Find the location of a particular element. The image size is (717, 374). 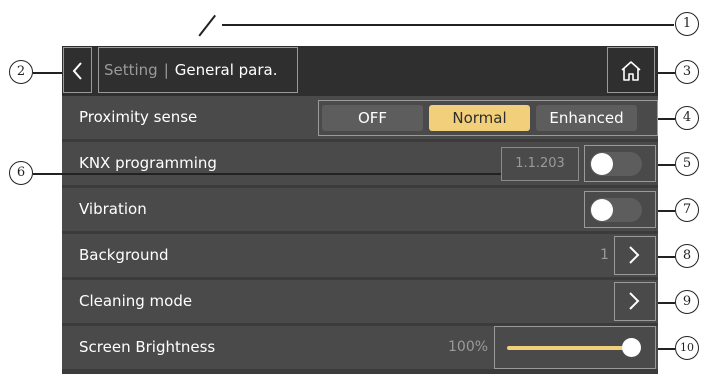

vibration-toggle-frame is located at coordinates (620, 209).